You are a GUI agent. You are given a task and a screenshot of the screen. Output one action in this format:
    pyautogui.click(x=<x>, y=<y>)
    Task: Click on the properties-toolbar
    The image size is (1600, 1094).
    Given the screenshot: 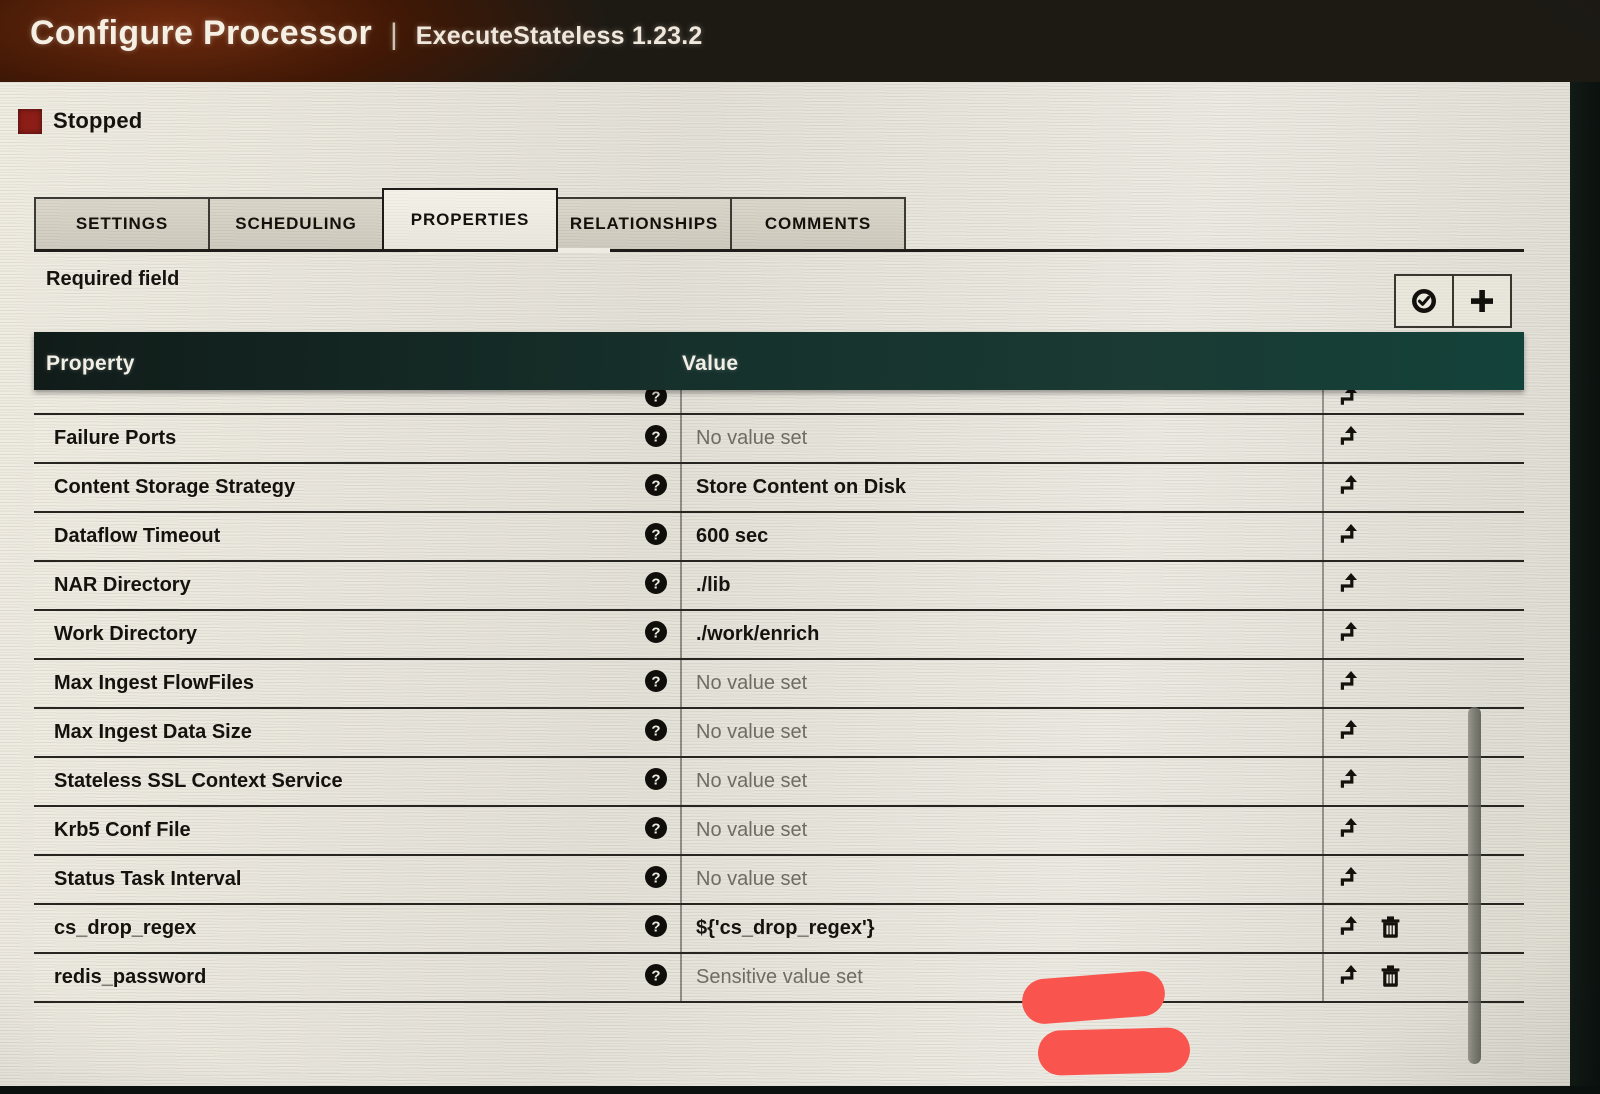 What is the action you would take?
    pyautogui.click(x=1453, y=301)
    